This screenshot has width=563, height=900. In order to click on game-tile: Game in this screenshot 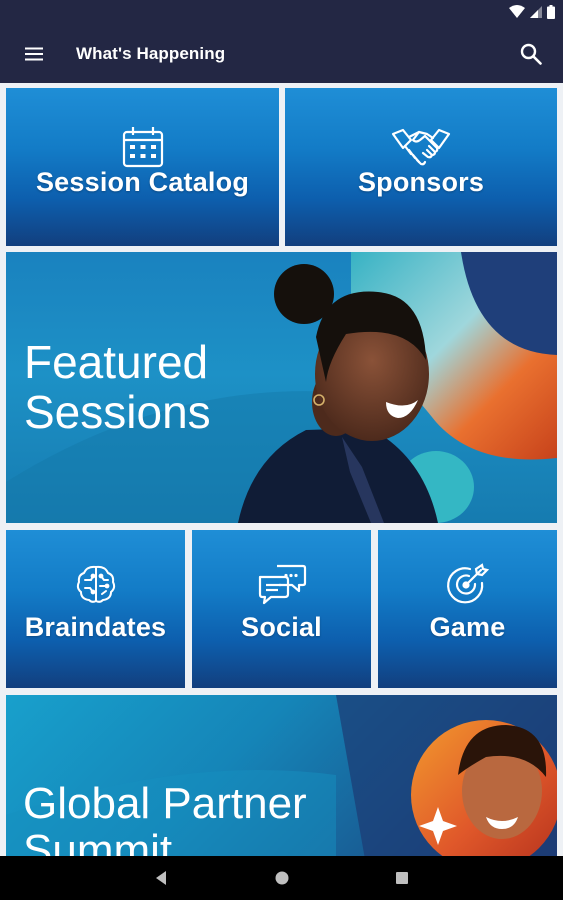, I will do `click(467, 609)`.